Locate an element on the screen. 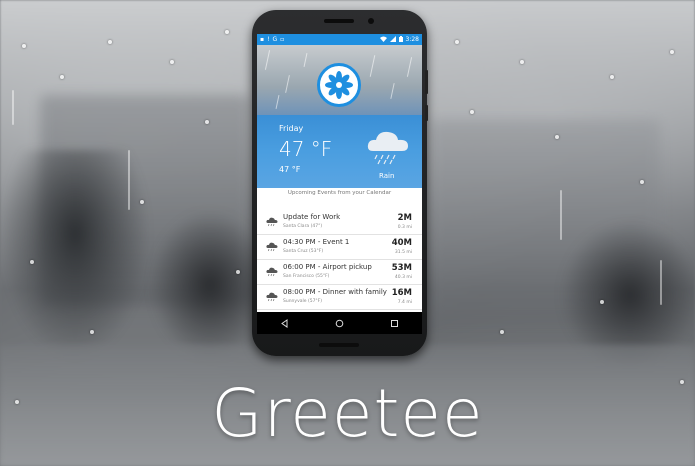 This screenshot has width=695, height=466. event-title: 04:30 PM - Event 1 is located at coordinates (316, 242).